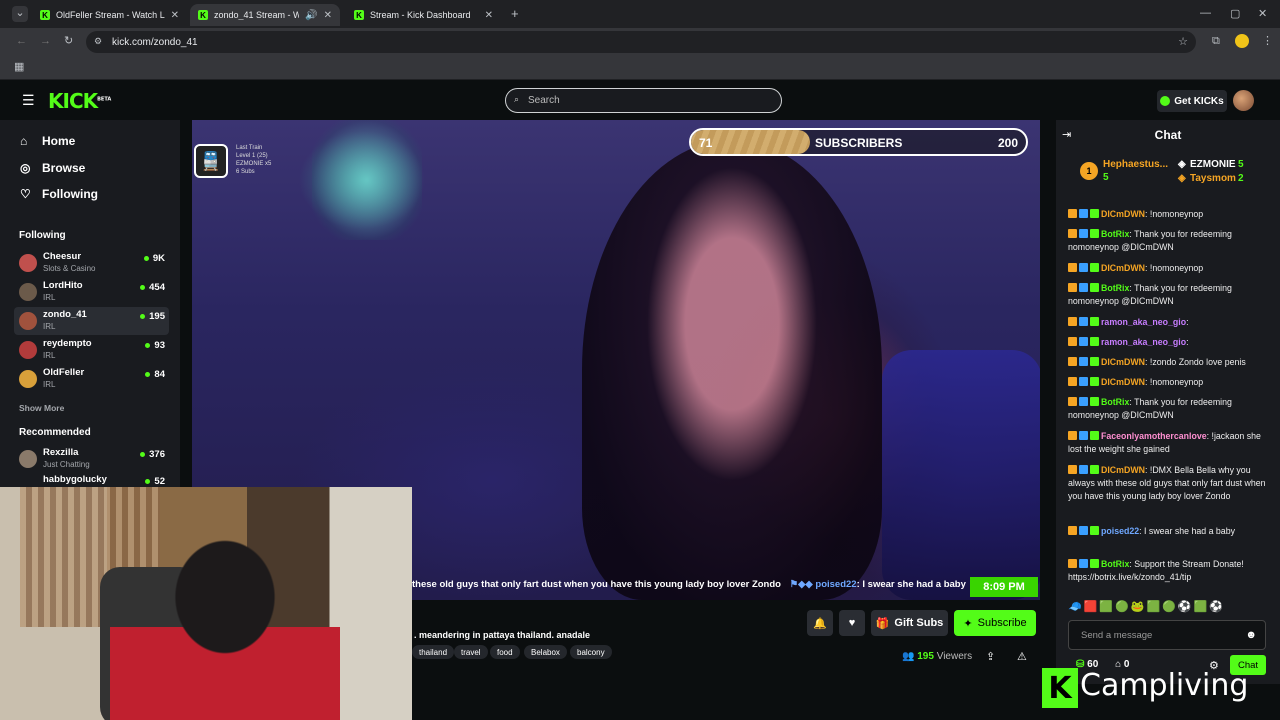  Describe the element at coordinates (91, 292) in the screenshot. I see `sidebar-channel: LordHito IRL 454` at that location.